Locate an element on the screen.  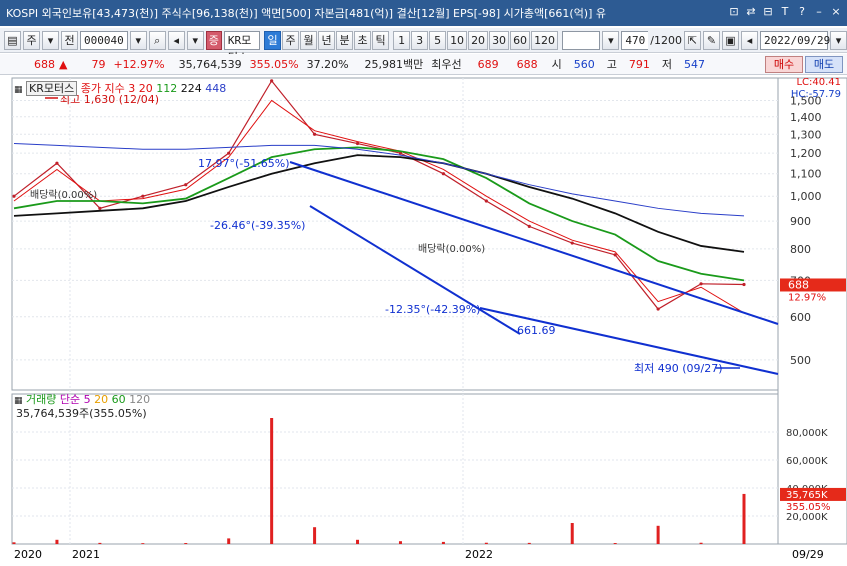
mode-dropdown-icon: ▾ is located at coordinates (50, 40).